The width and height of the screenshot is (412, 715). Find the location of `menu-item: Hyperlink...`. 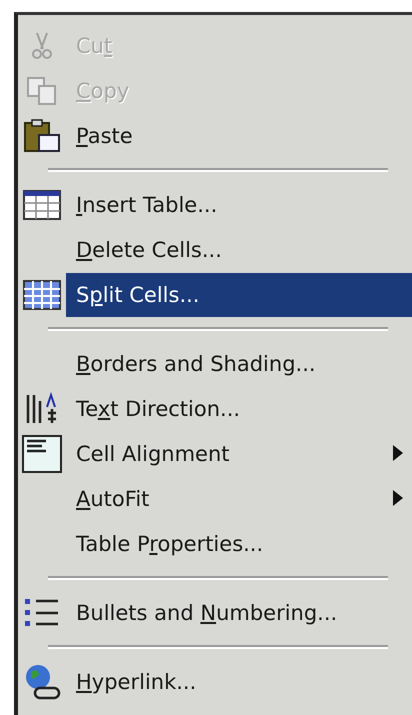

menu-item: Hyperlink... is located at coordinates (239, 682).